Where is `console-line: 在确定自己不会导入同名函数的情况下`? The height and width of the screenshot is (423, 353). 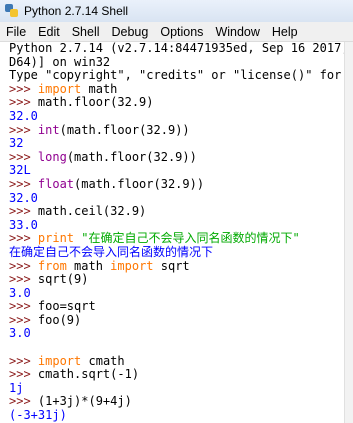
console-line: 在确定自己不会导入同名函数的情况下 is located at coordinates (177, 252).